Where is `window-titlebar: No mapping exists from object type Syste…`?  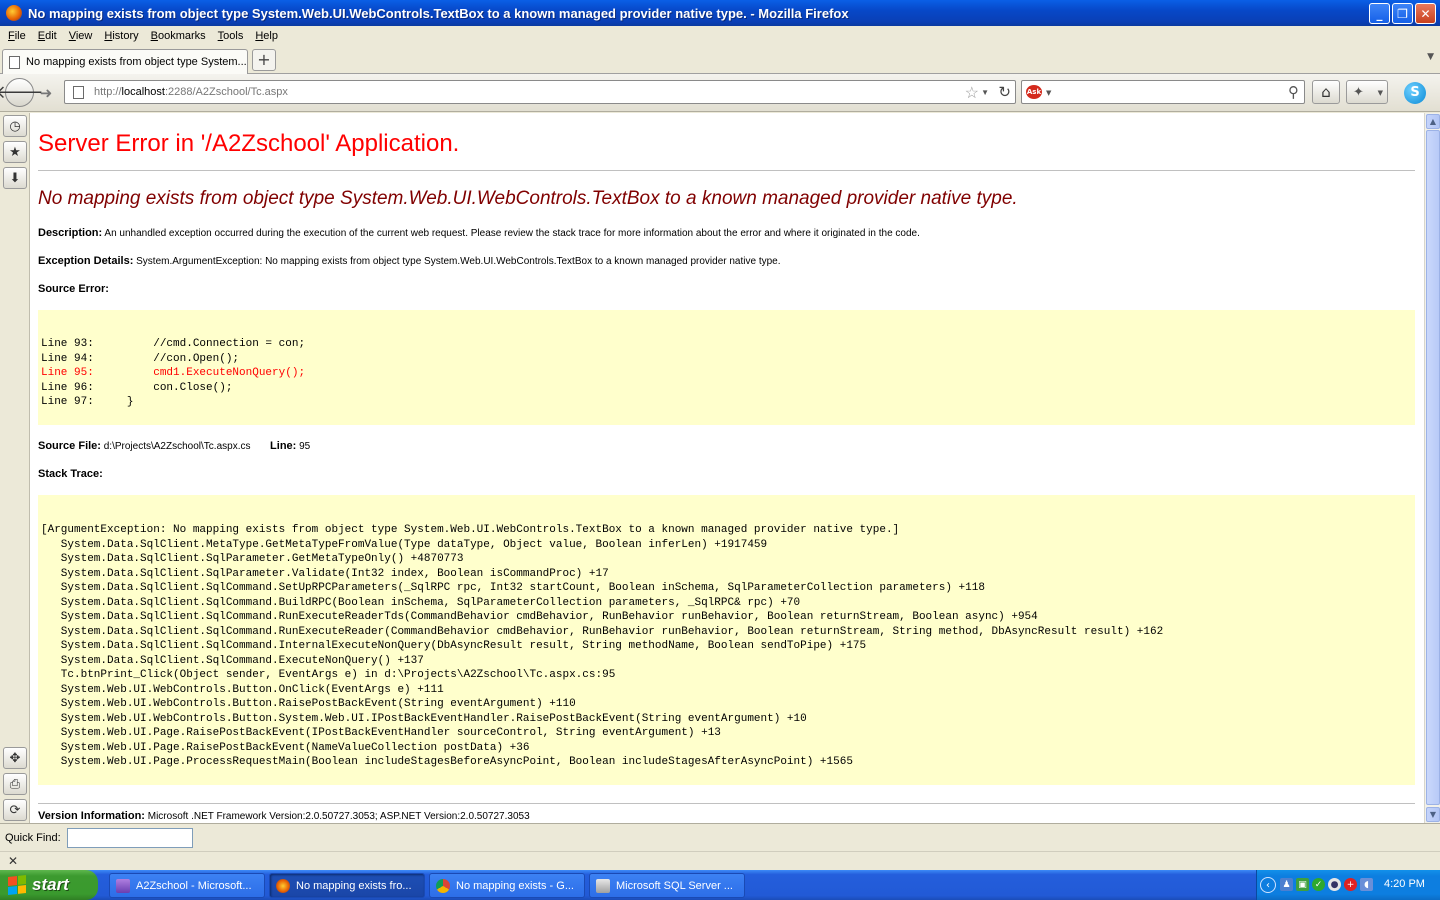
window-titlebar: No mapping exists from object type Syste… is located at coordinates (720, 13).